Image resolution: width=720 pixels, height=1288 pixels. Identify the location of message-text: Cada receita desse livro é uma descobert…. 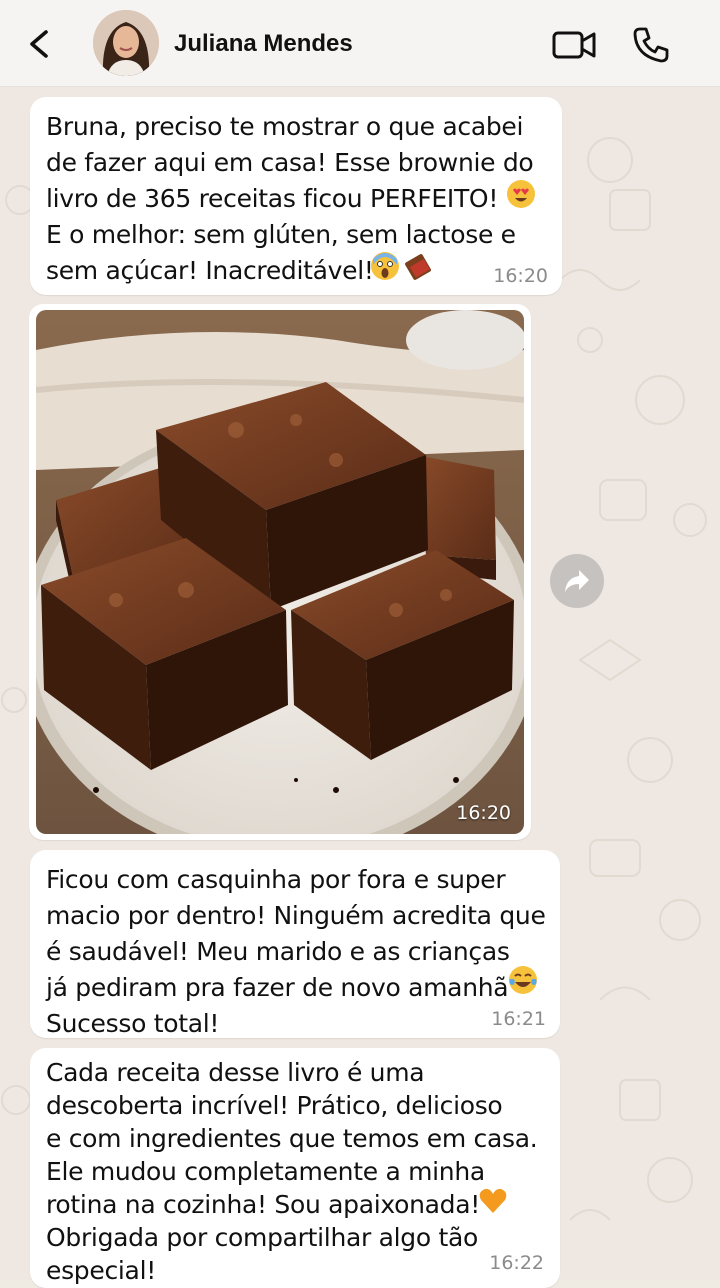
(292, 1171).